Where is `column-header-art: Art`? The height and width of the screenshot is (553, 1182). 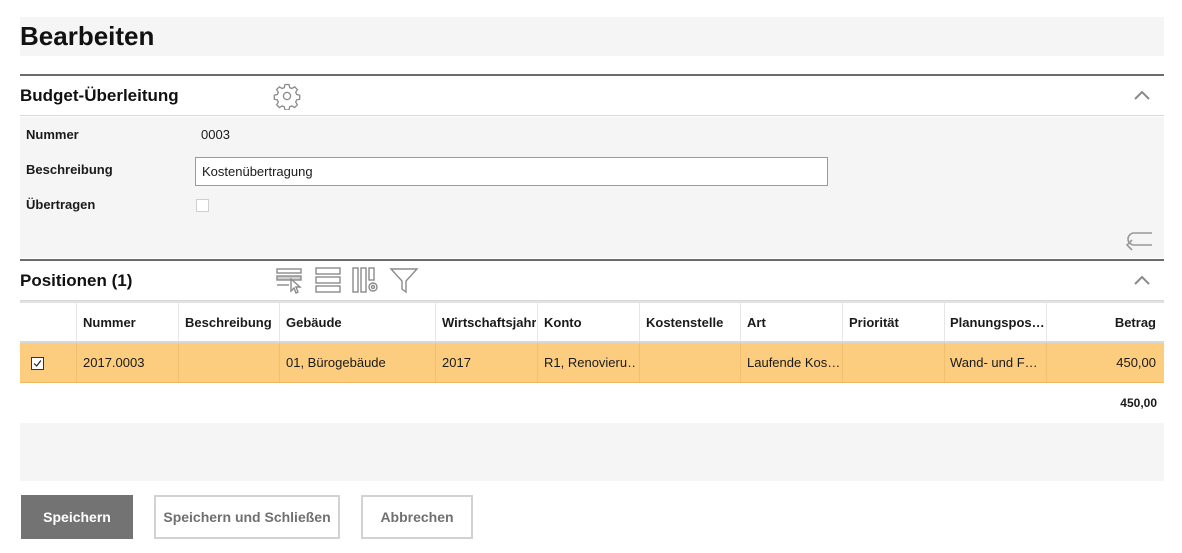 column-header-art: Art is located at coordinates (792, 322).